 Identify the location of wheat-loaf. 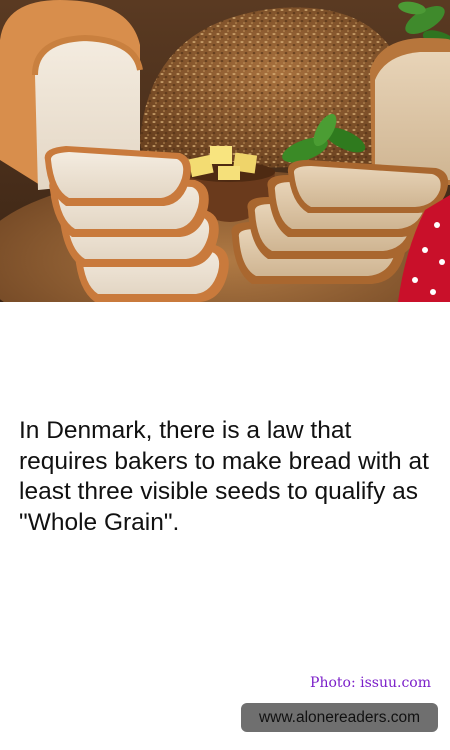
(410, 111).